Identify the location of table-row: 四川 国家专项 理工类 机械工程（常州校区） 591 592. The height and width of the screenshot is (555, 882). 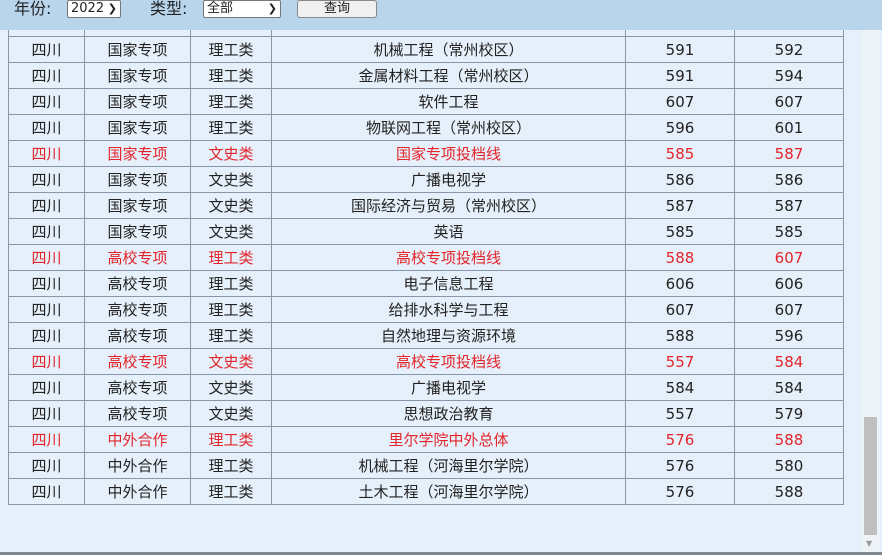
(426, 49).